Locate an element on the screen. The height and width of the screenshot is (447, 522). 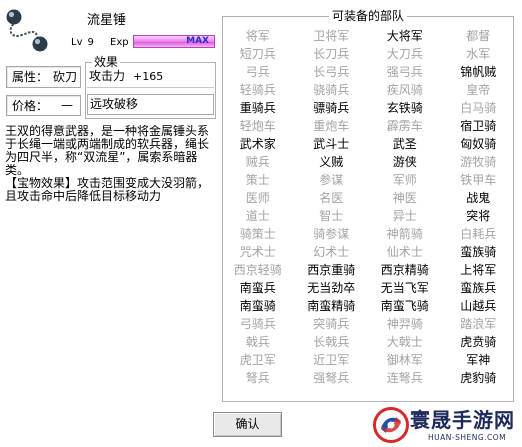
equippable-units-title-wrap: 可装备的部队 is located at coordinates (368, 16).